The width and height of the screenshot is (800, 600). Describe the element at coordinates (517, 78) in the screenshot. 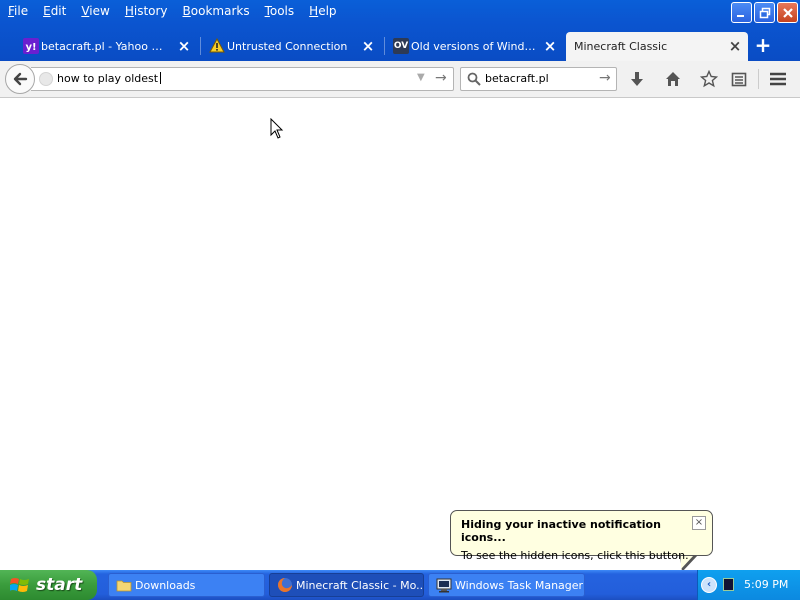

I see `search-input: betacraft.pl` at that location.